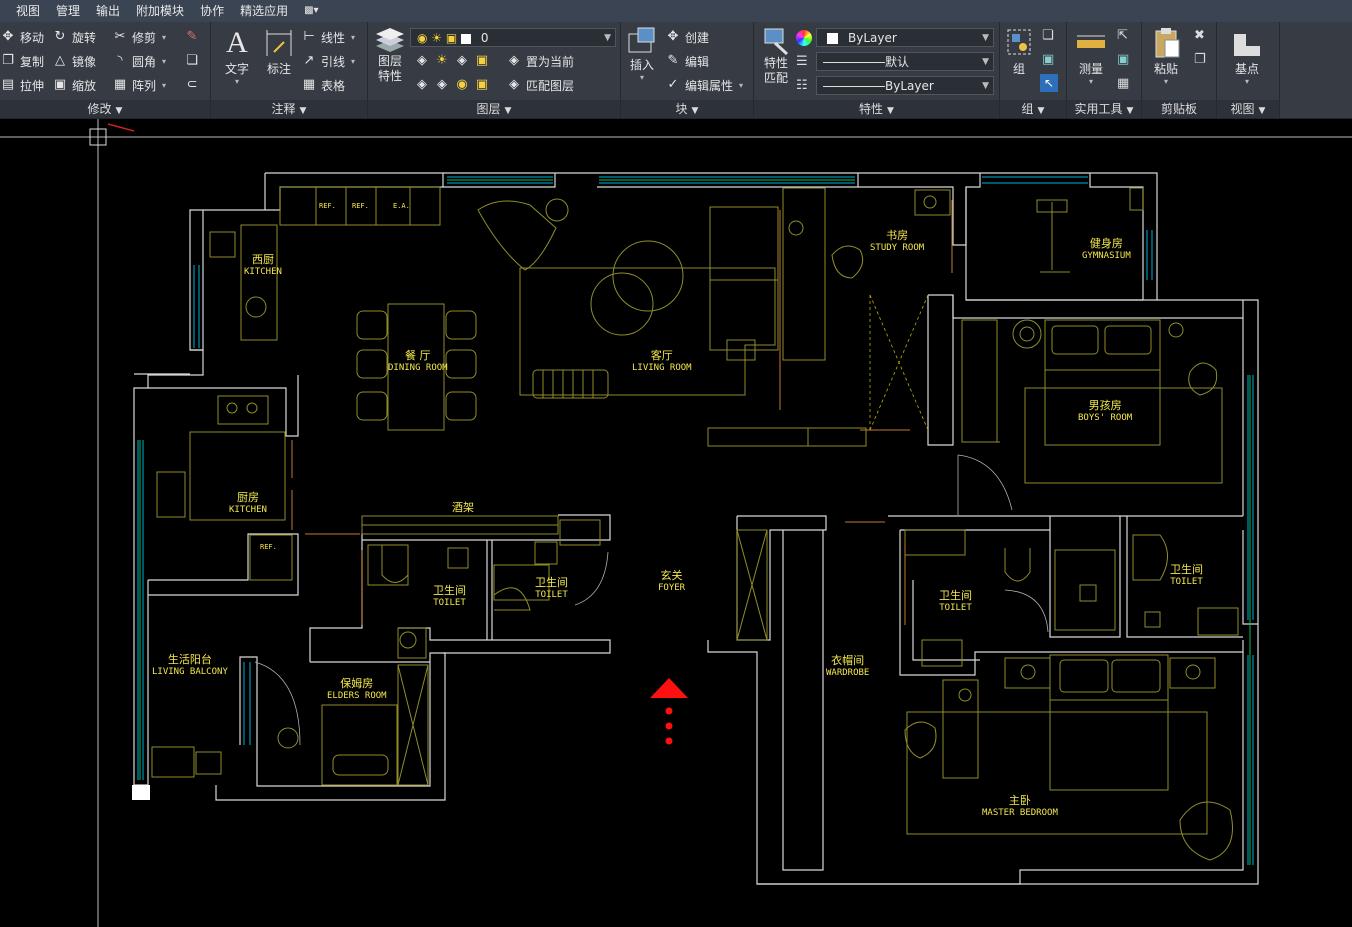 The height and width of the screenshot is (927, 1352). I want to click on edit-attributes-button: ✓ 编辑属性 ▾, so click(704, 85).